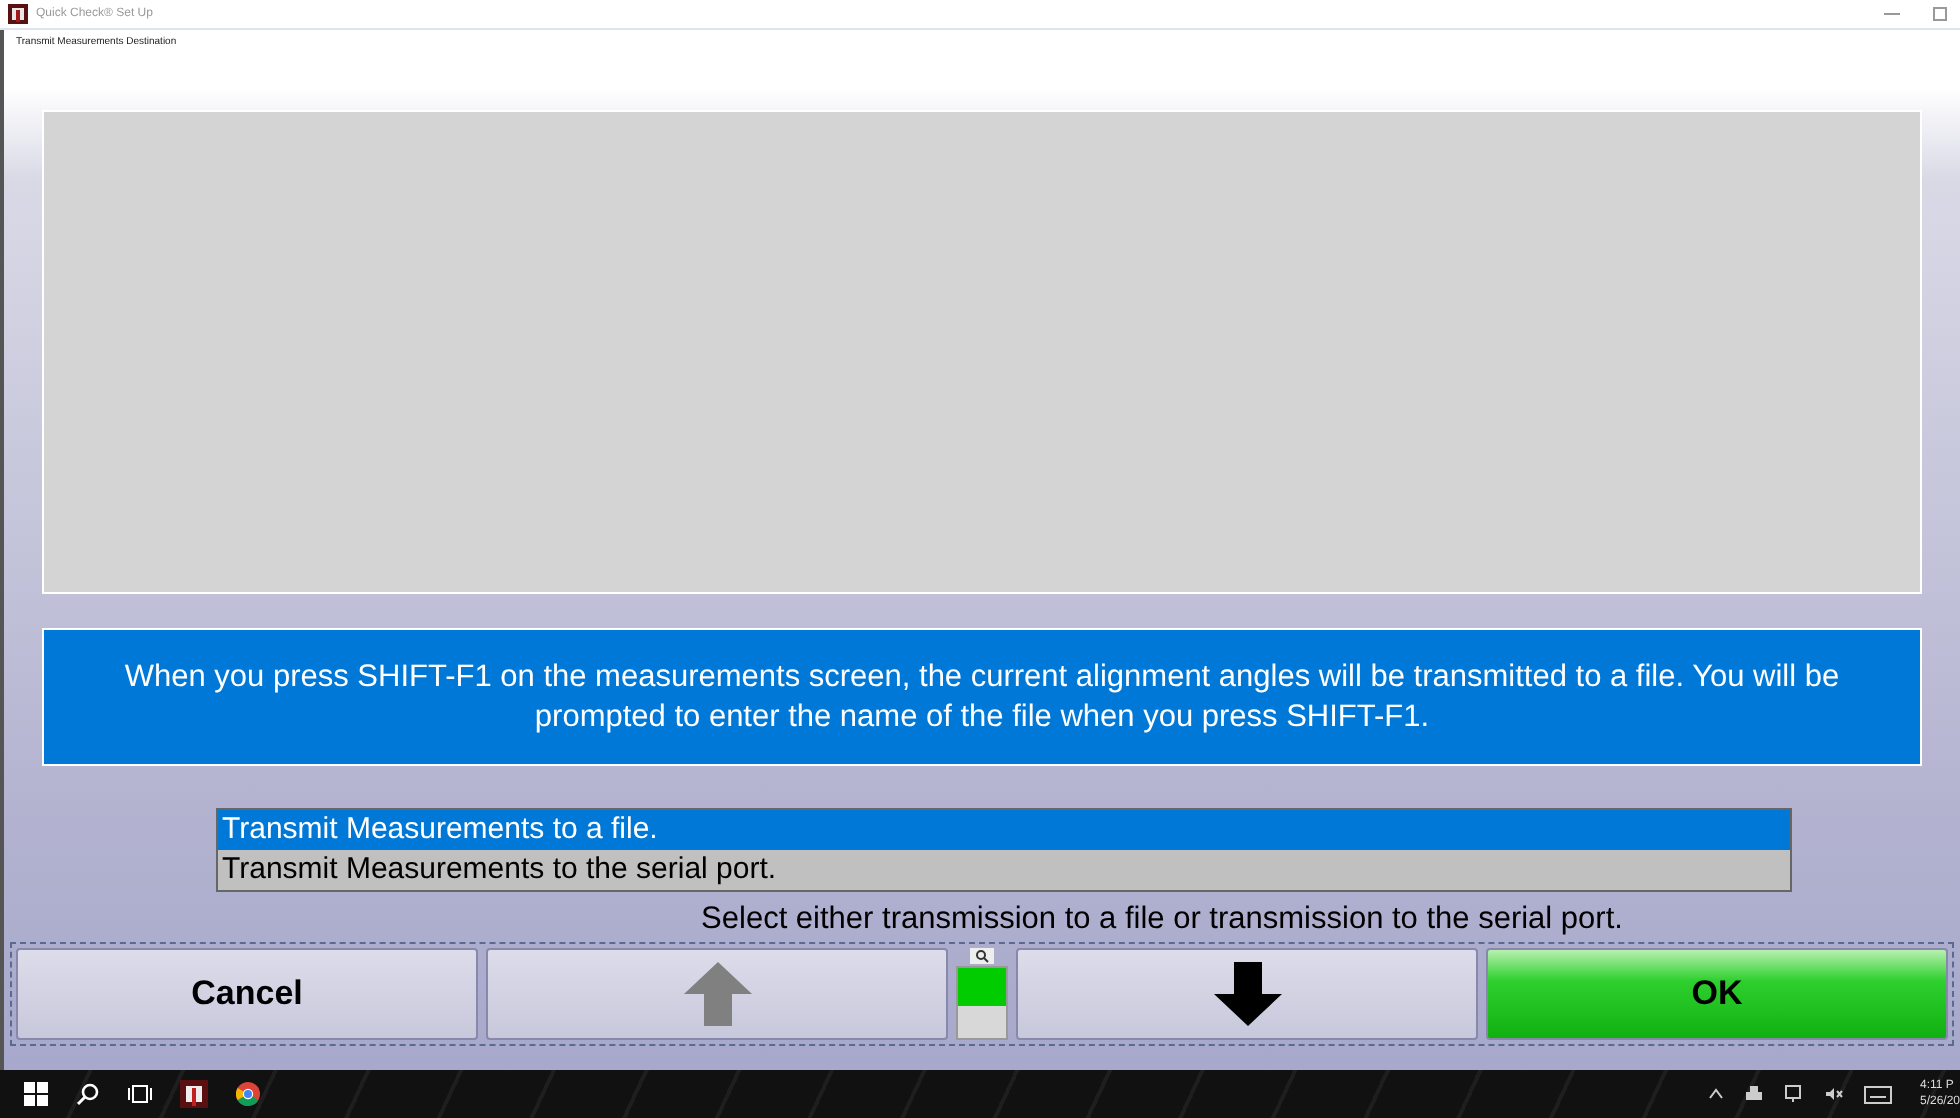 The image size is (1960, 1118). Describe the element at coordinates (248, 1094) in the screenshot. I see `chrome-icon` at that location.